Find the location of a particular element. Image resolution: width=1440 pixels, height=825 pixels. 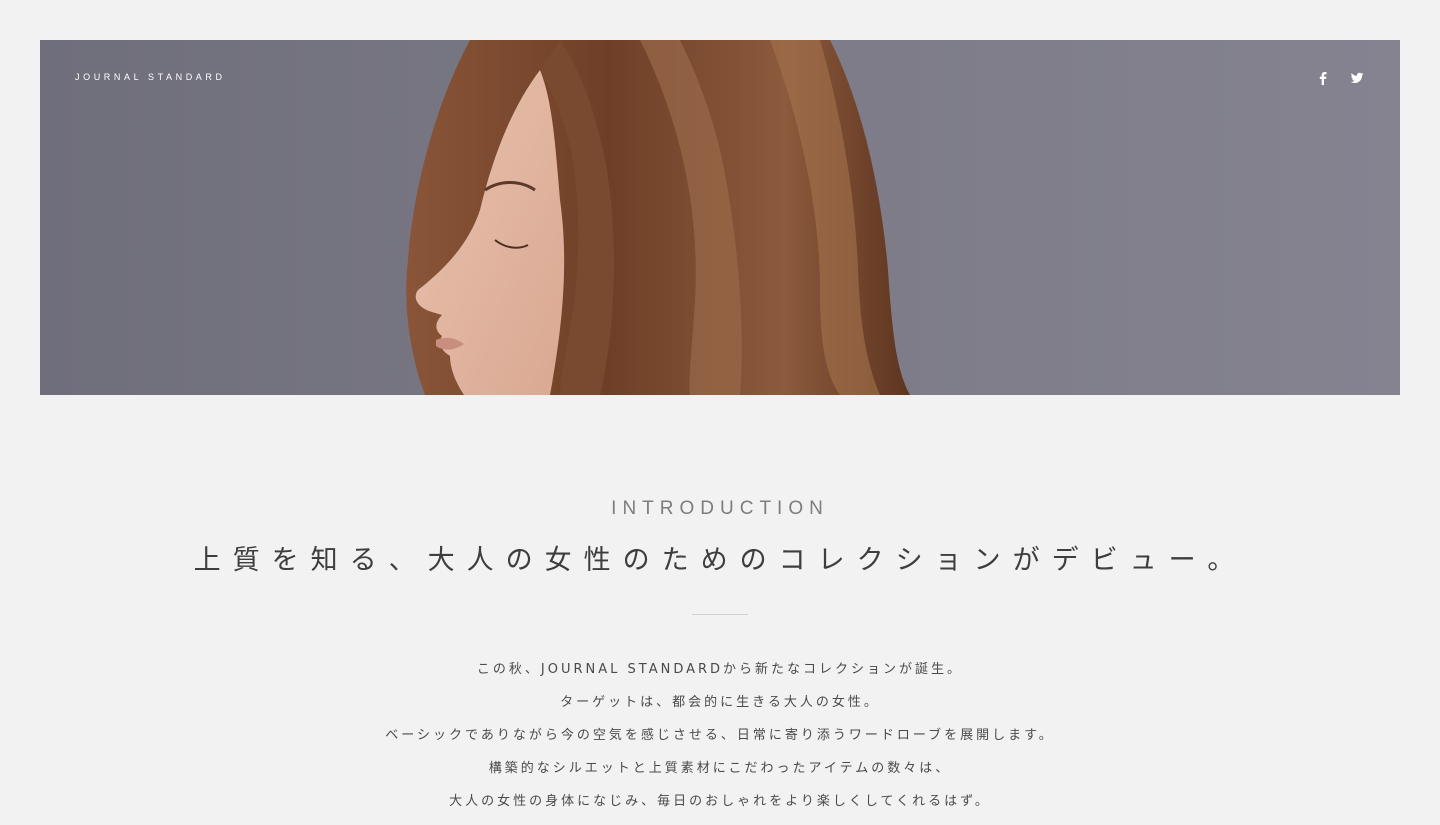

twitter-icon is located at coordinates (1357, 77).